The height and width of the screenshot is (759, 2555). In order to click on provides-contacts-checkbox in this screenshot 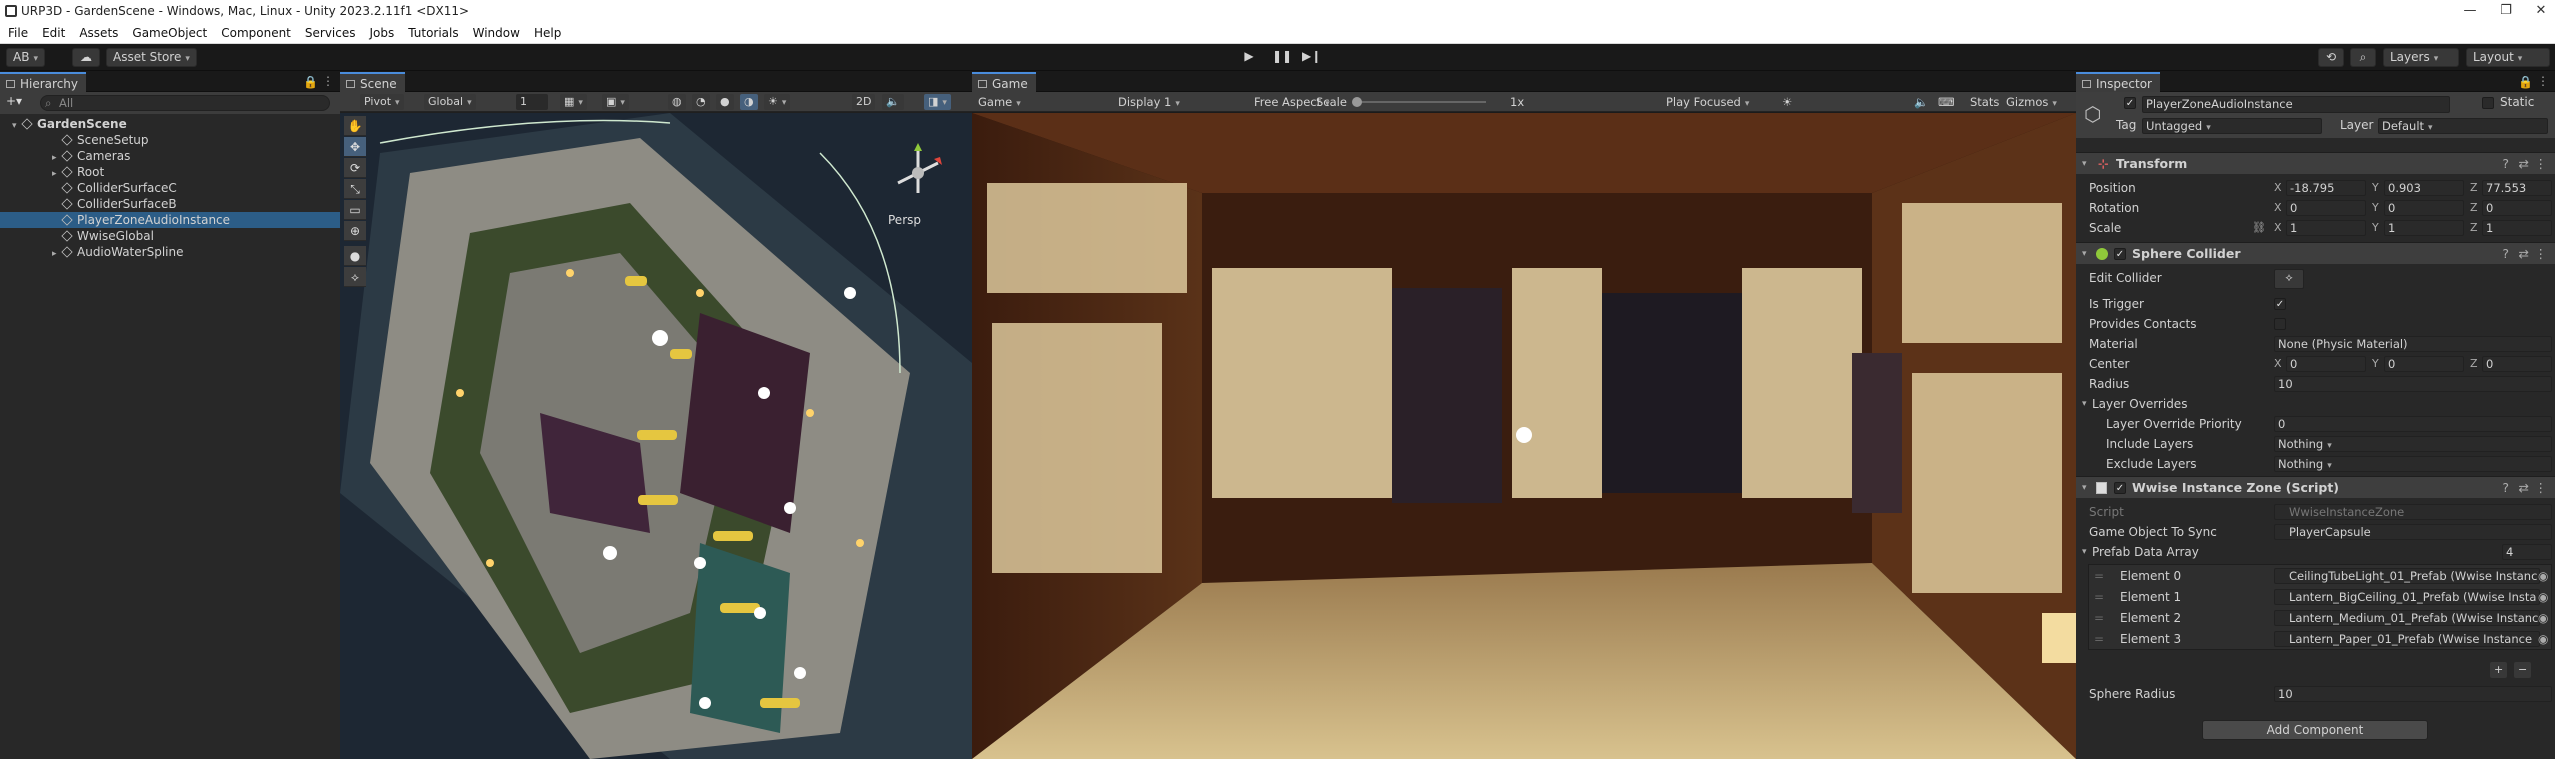, I will do `click(2280, 324)`.